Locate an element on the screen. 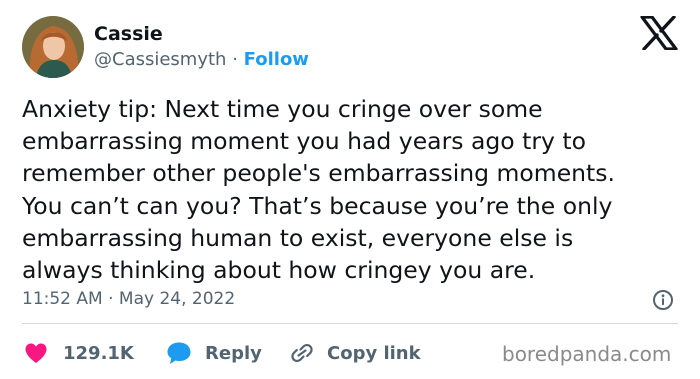 This screenshot has width=700, height=379. copy-link-label: Copy link is located at coordinates (374, 353).